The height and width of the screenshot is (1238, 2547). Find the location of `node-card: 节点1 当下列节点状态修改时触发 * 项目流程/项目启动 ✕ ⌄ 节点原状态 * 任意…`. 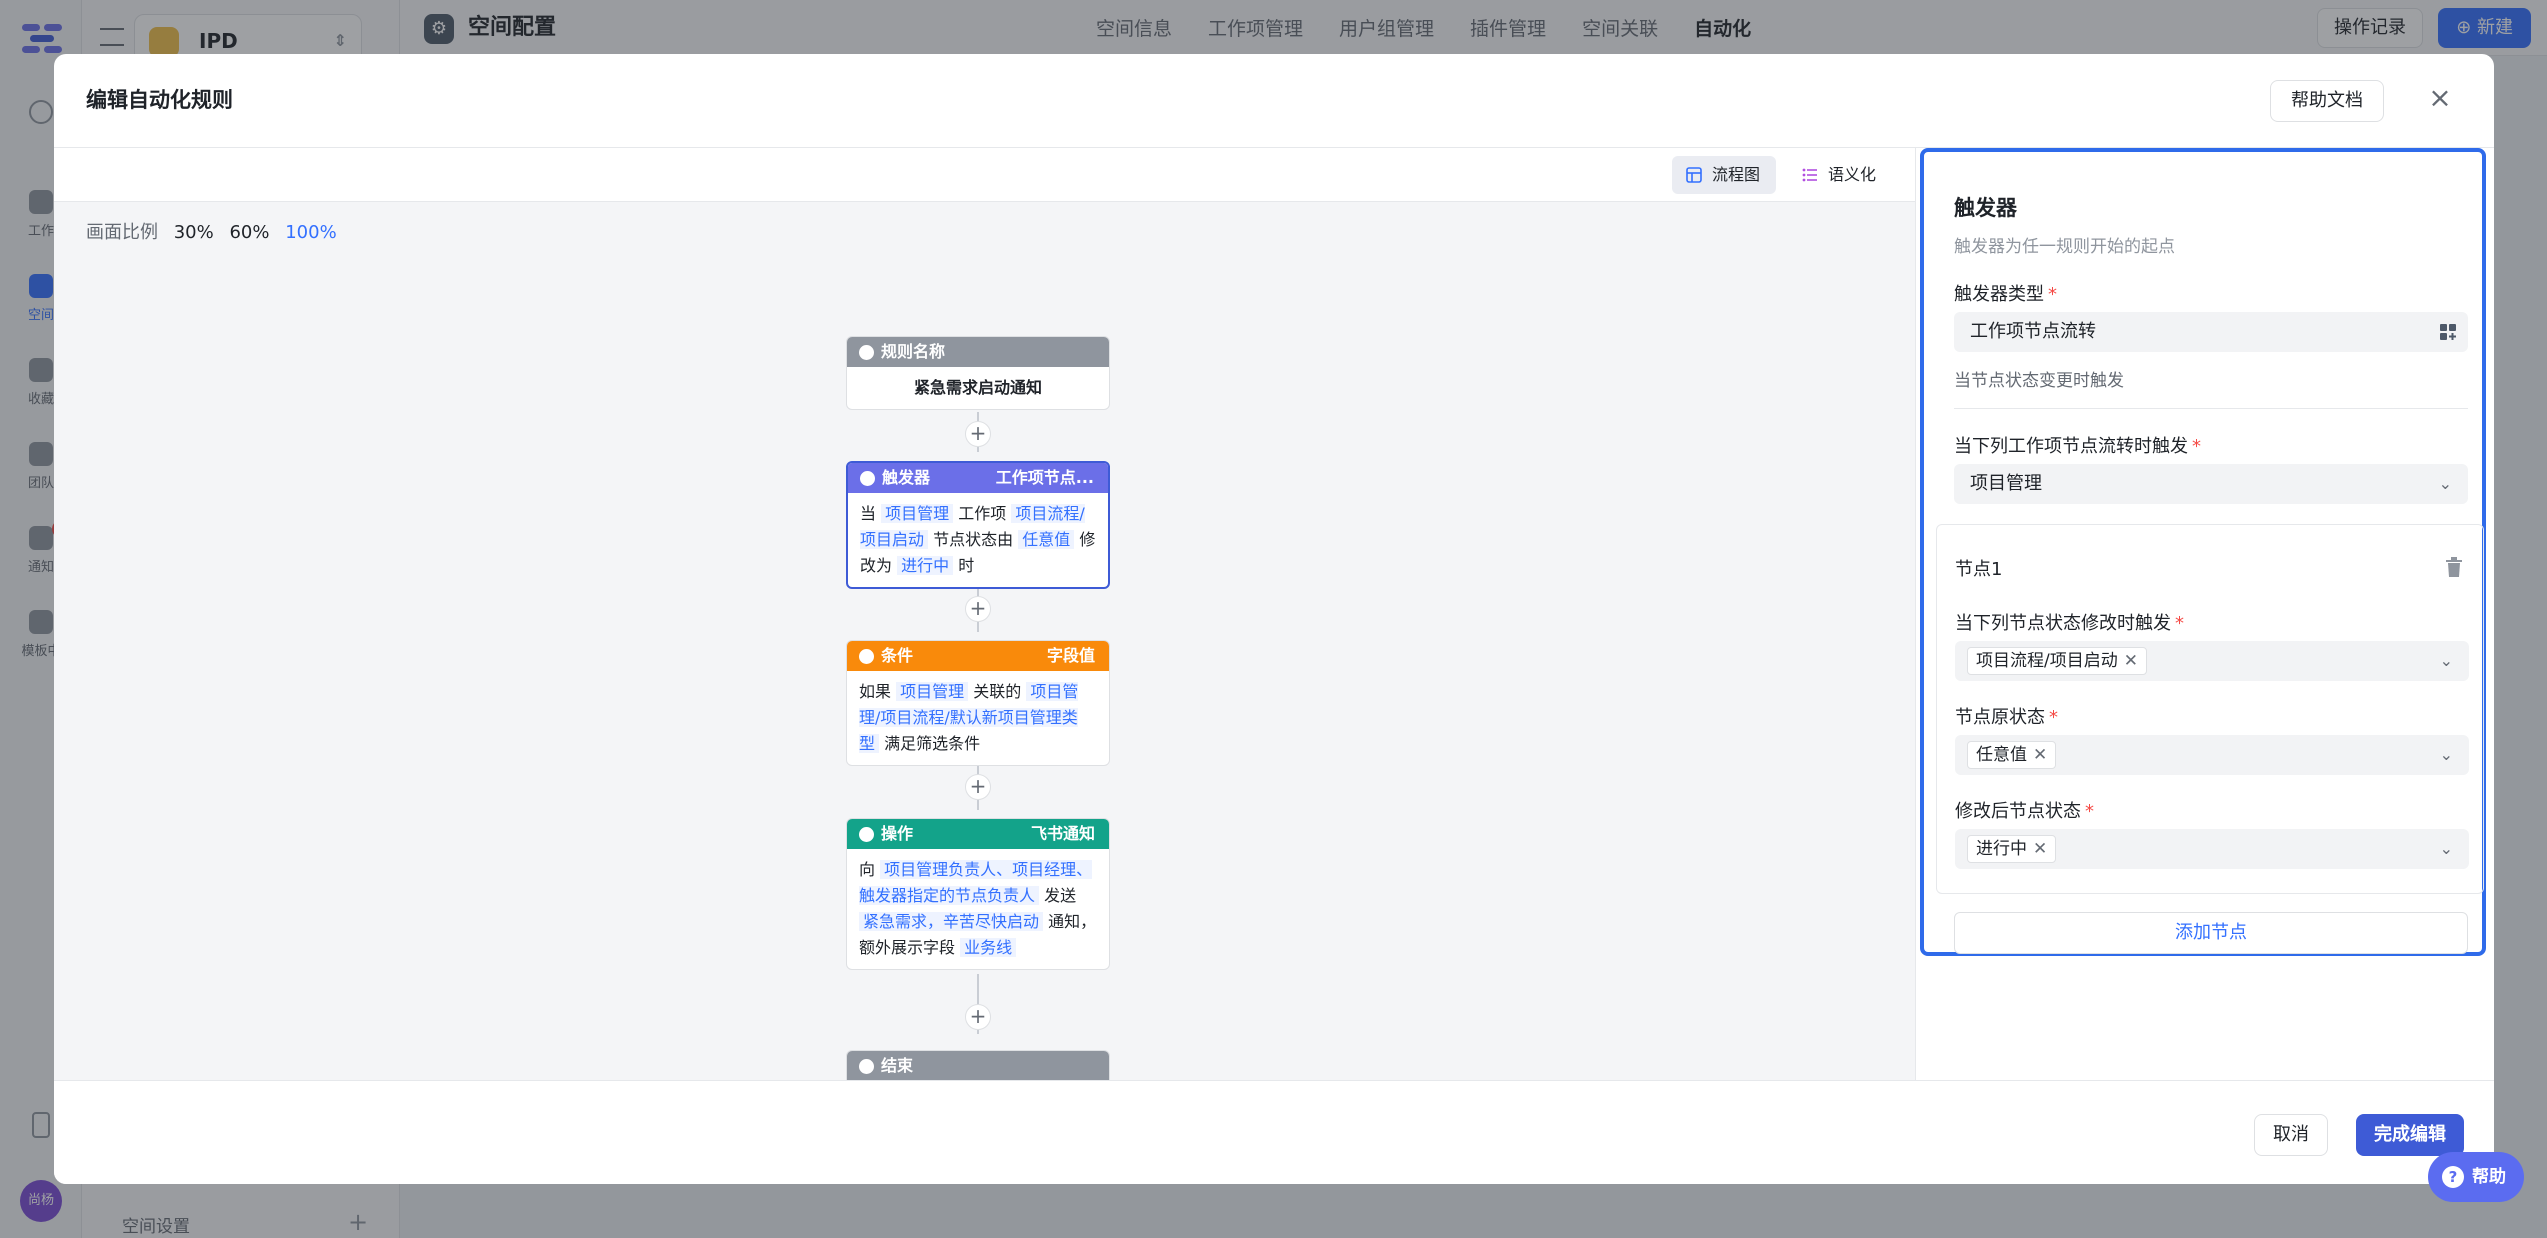

node-card: 节点1 当下列节点状态修改时触发 * 项目流程/项目启动 ✕ ⌄ 节点原状态 * 任意… is located at coordinates (2210, 709).